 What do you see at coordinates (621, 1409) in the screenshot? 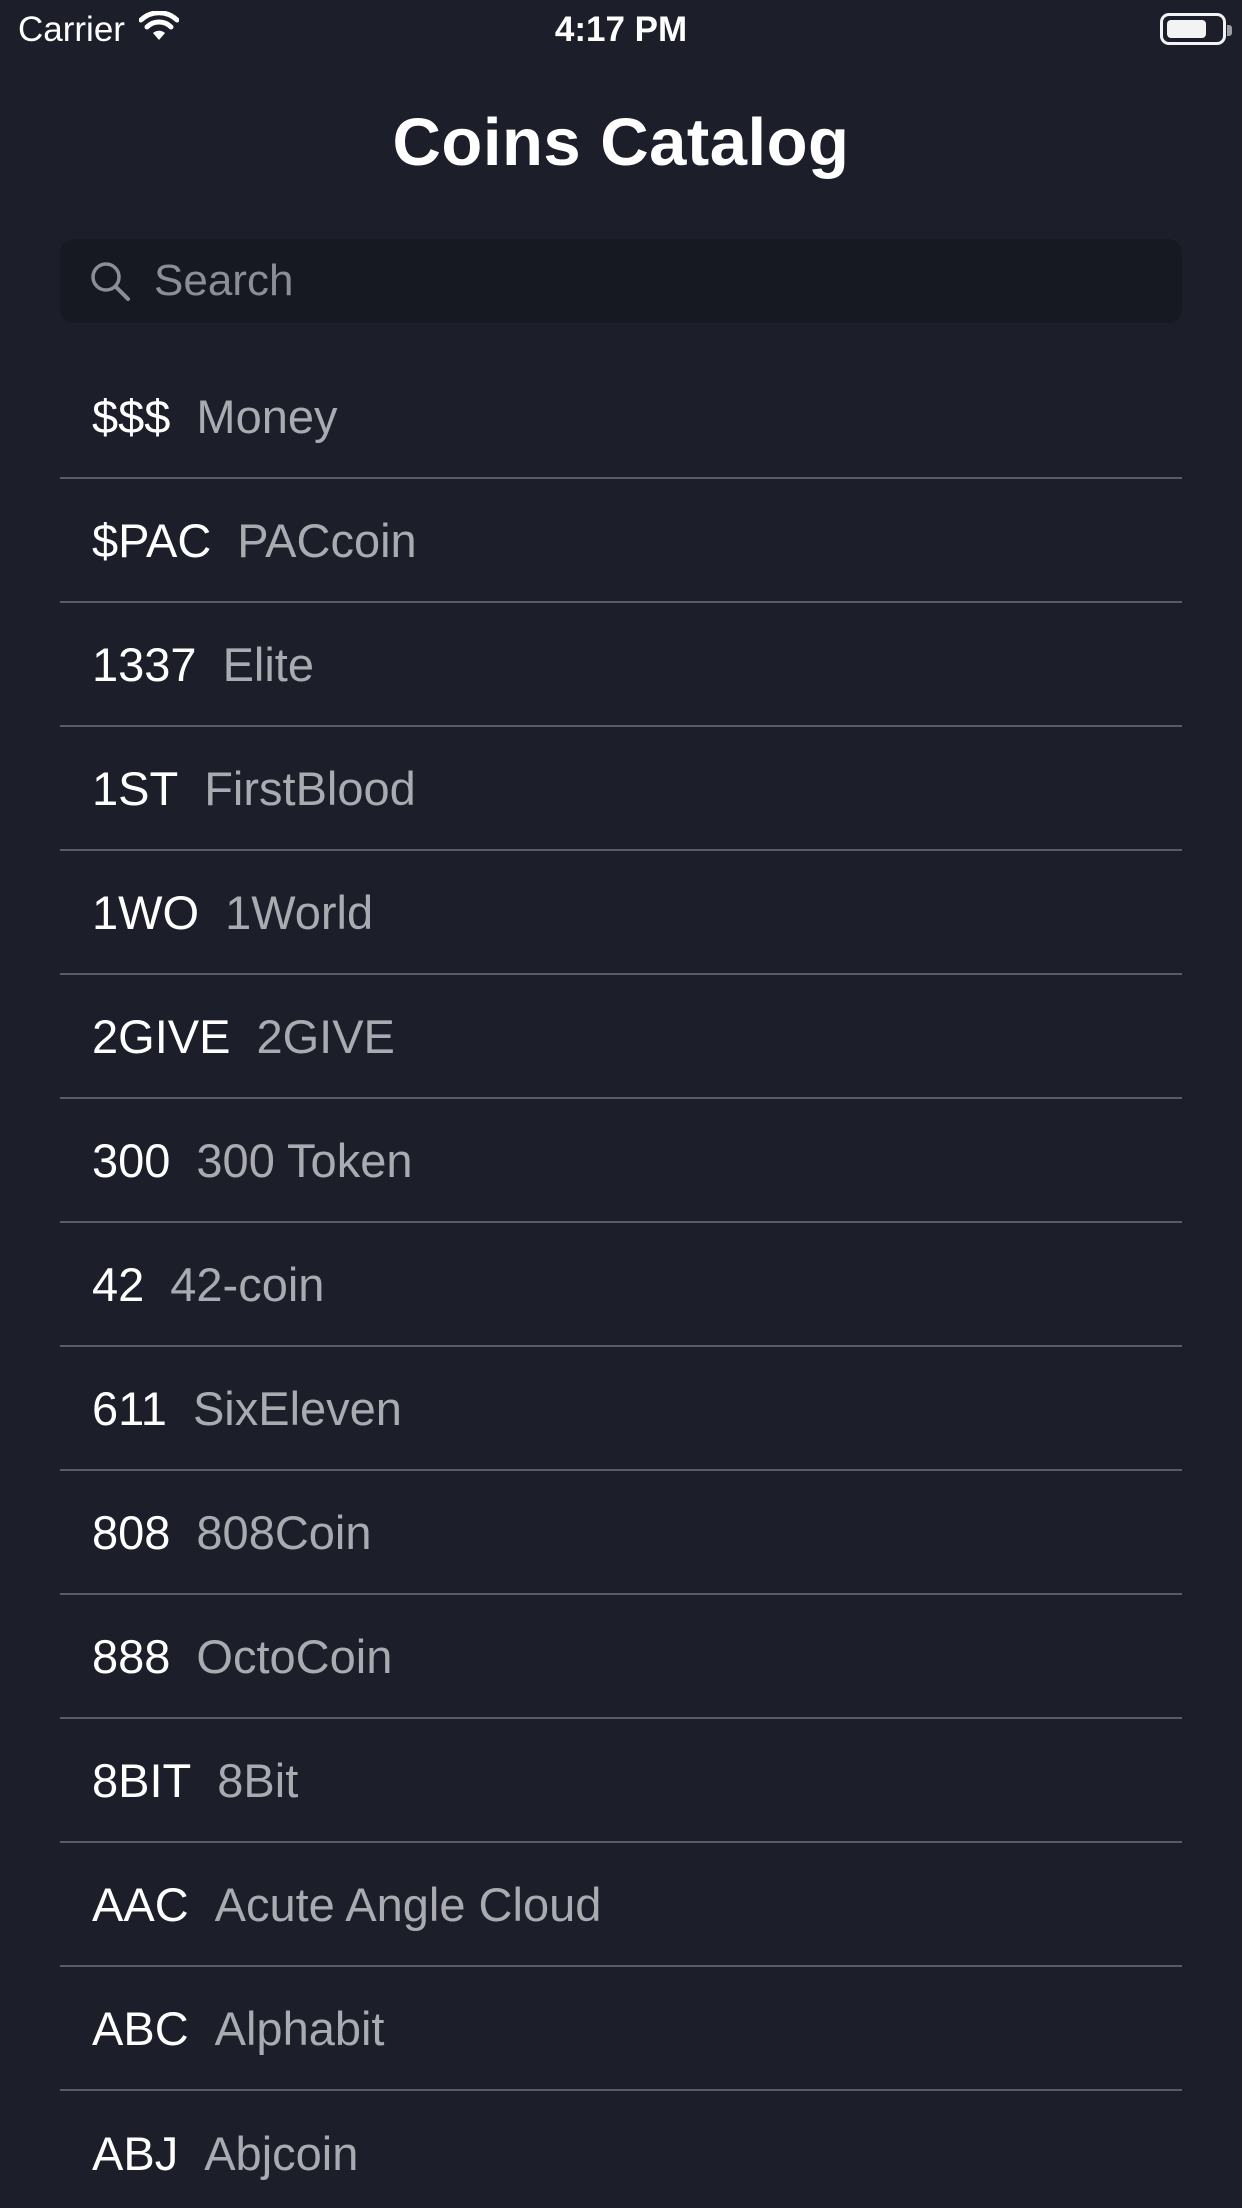
I see `coin-row-611: 611 SixEleven` at bounding box center [621, 1409].